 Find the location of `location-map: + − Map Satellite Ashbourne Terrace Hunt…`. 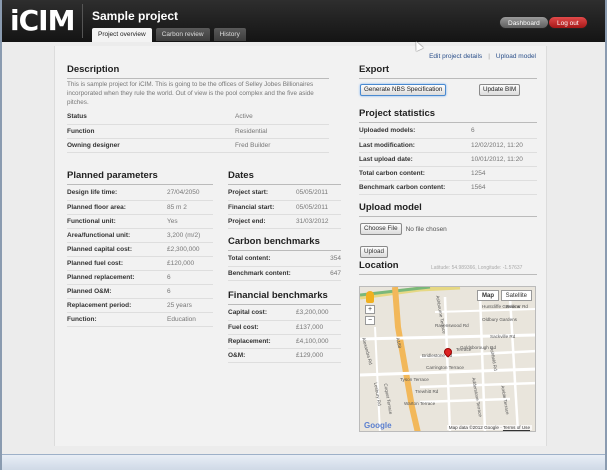

location-map: + − Map Satellite Ashbourne Terrace Hunt… is located at coordinates (447, 359).